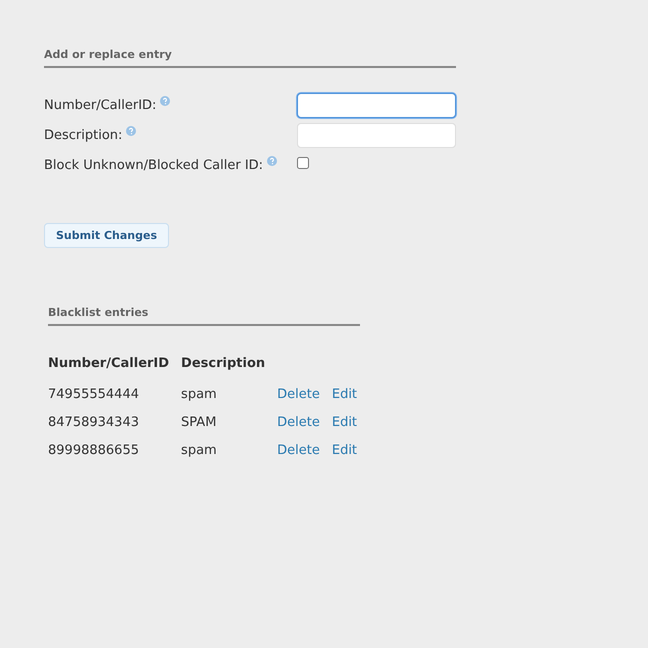 The width and height of the screenshot is (648, 648). I want to click on field-label: Block Unknown/Blocked Caller ID:, so click(154, 165).